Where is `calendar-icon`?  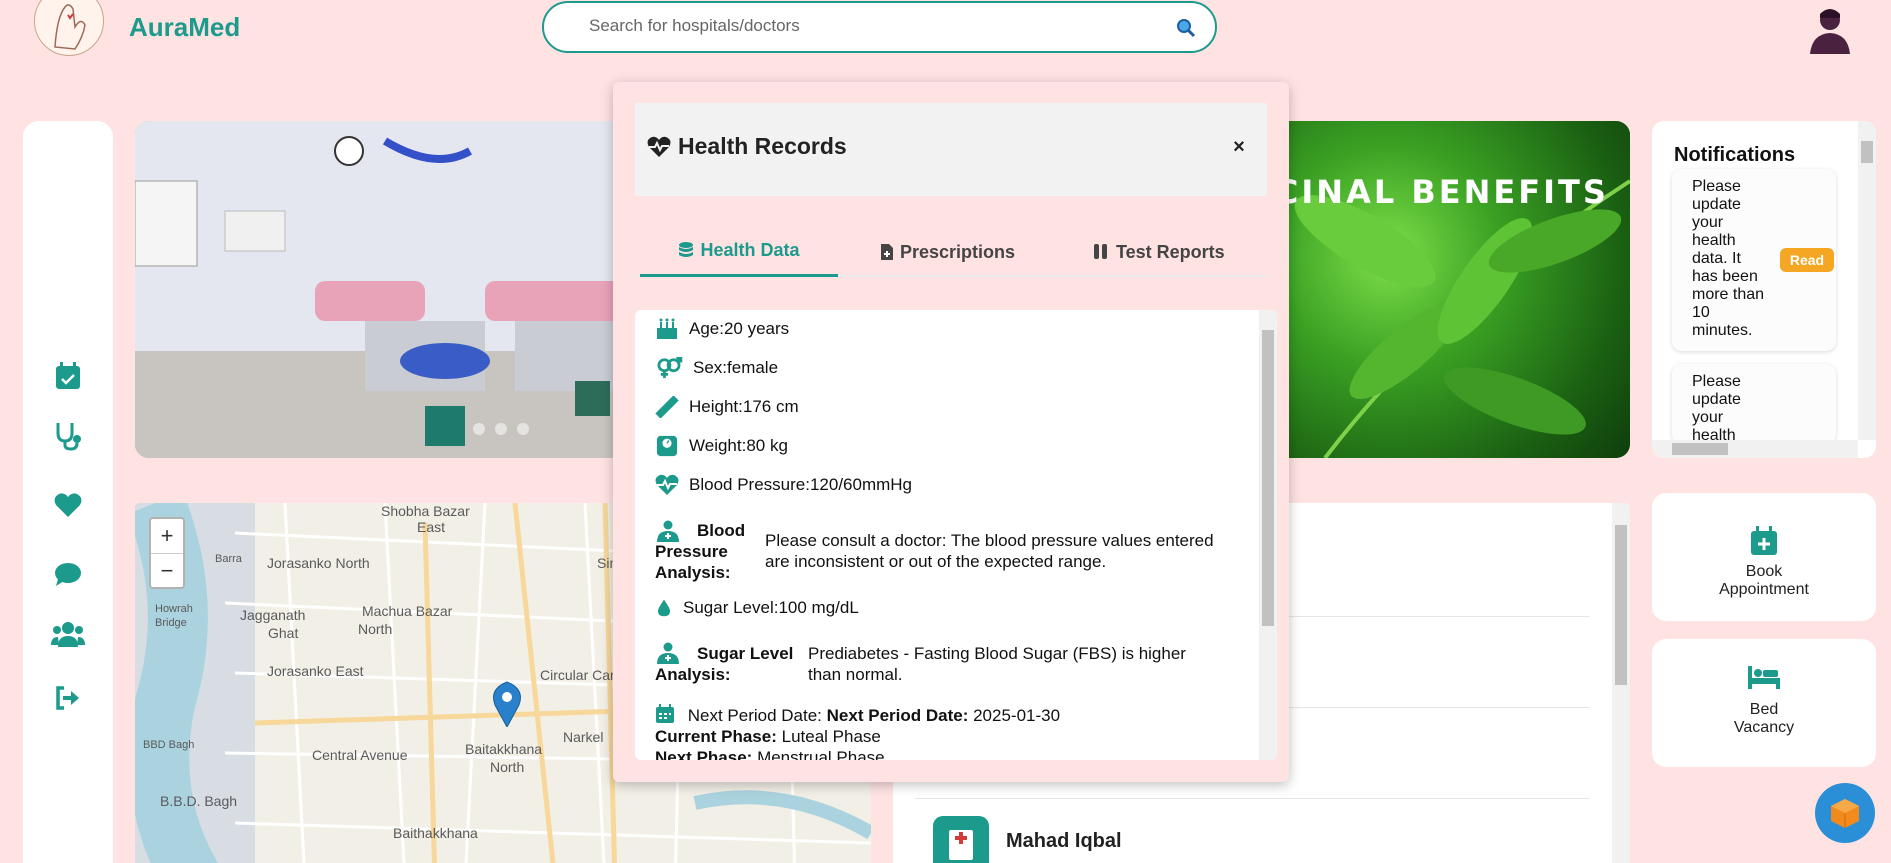 calendar-icon is located at coordinates (665, 713).